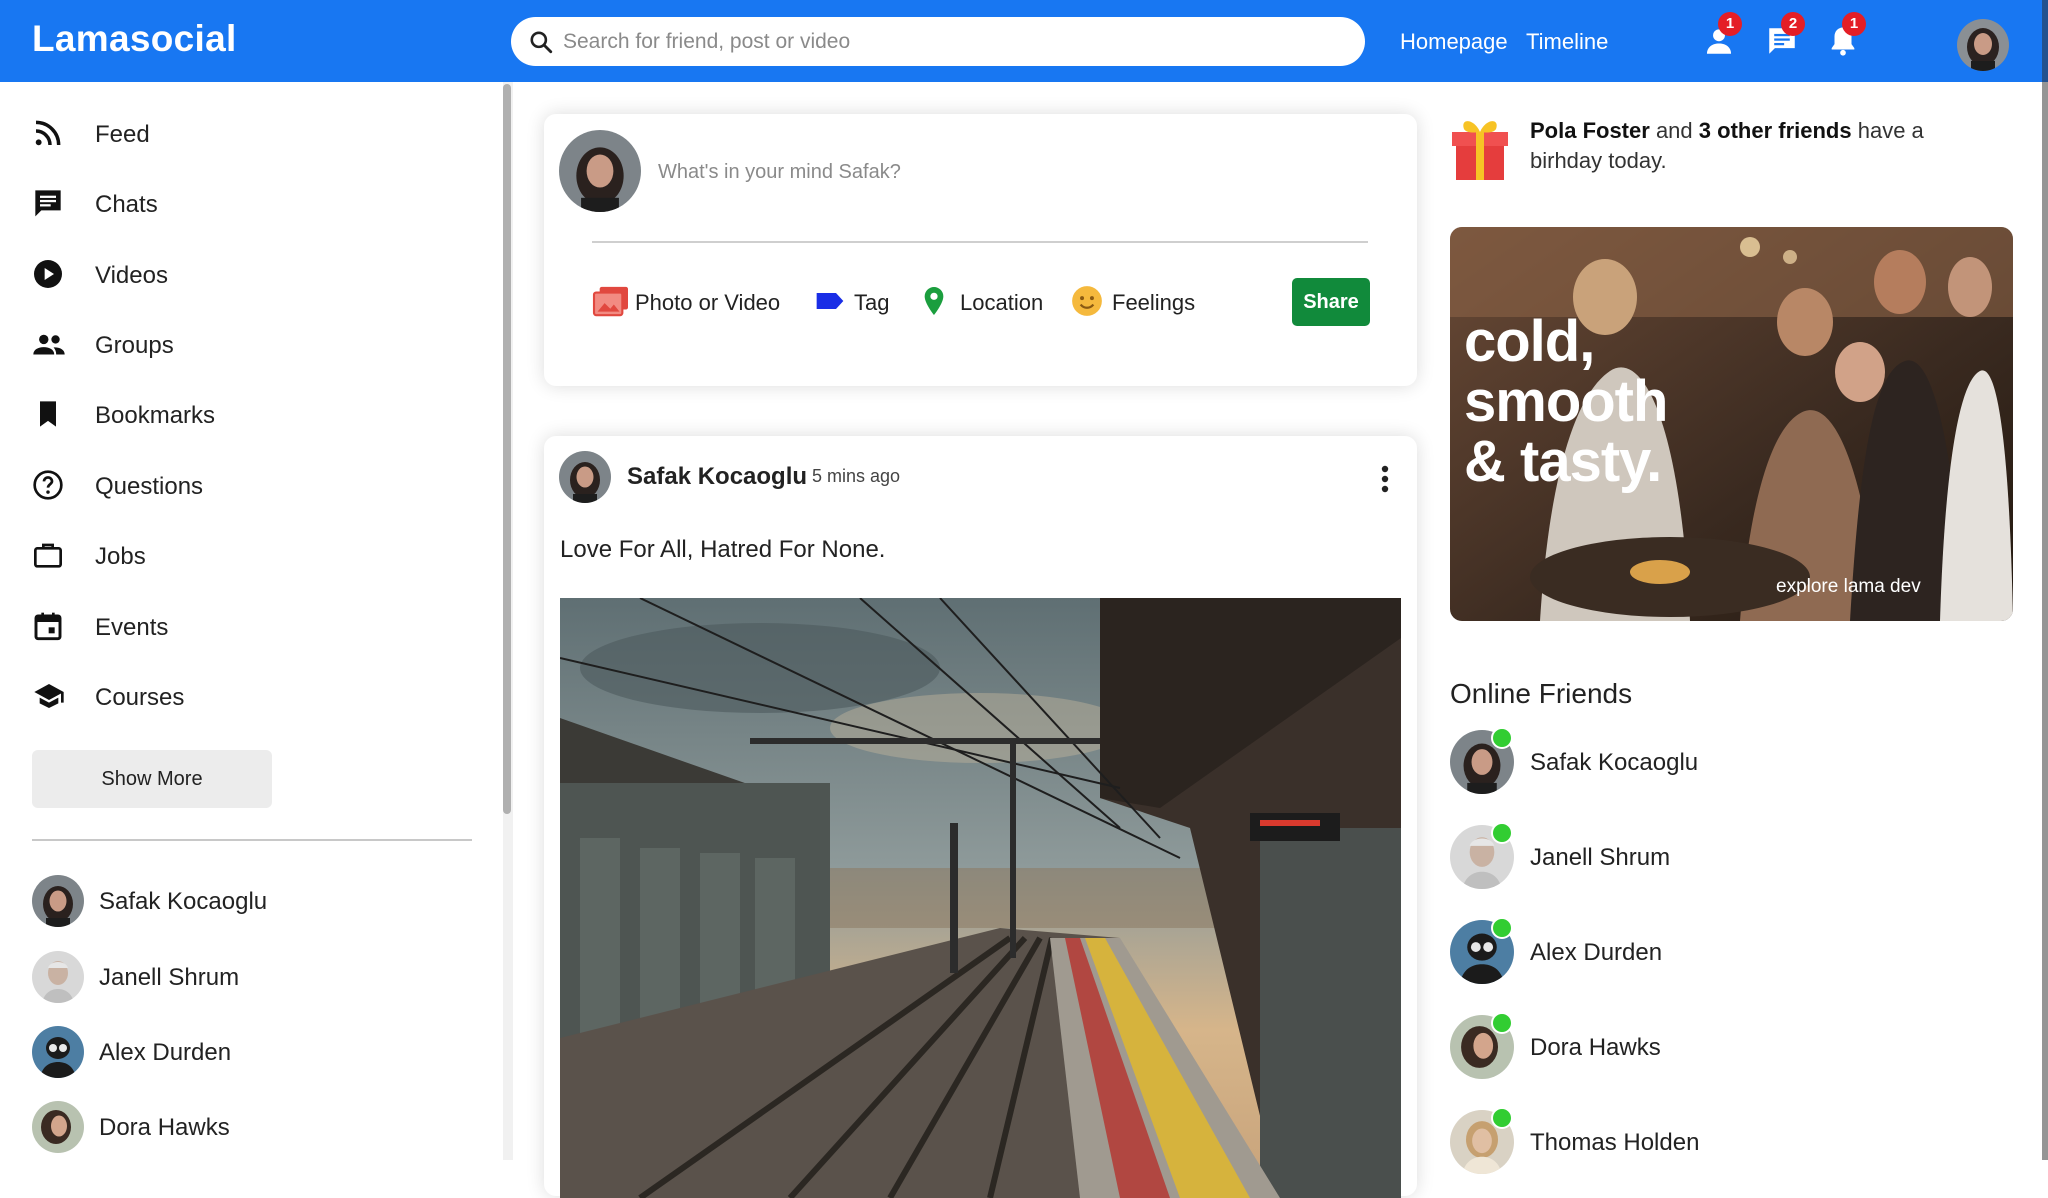  I want to click on online-friend-item: Janell Shrum, so click(1700, 855).